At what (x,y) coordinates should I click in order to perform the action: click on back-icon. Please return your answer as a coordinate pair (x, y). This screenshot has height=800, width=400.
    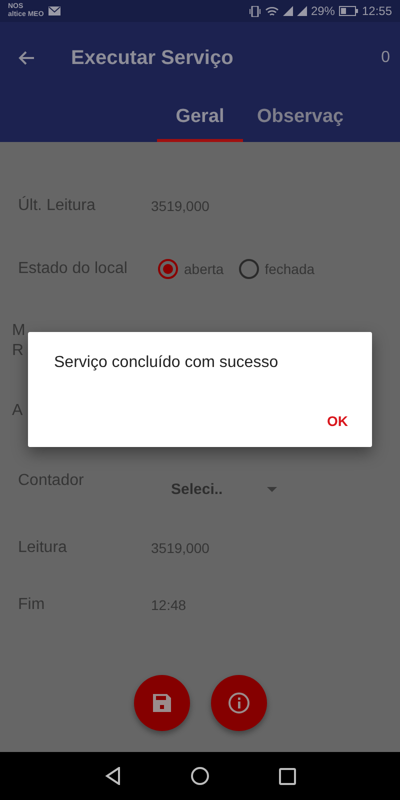
    Looking at the image, I should click on (112, 776).